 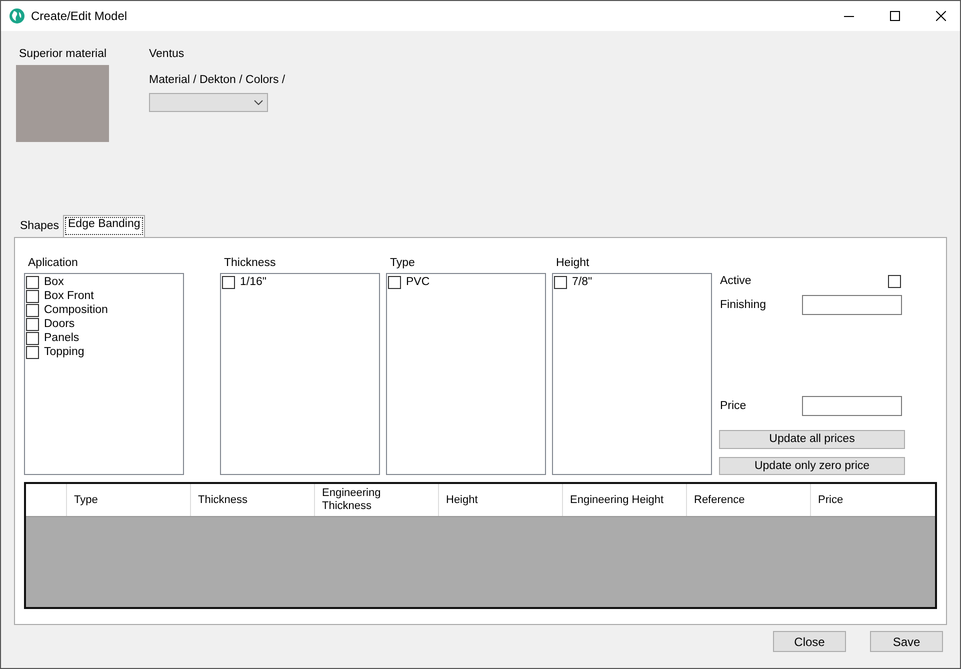 I want to click on finishing-label: Finishing, so click(x=743, y=305).